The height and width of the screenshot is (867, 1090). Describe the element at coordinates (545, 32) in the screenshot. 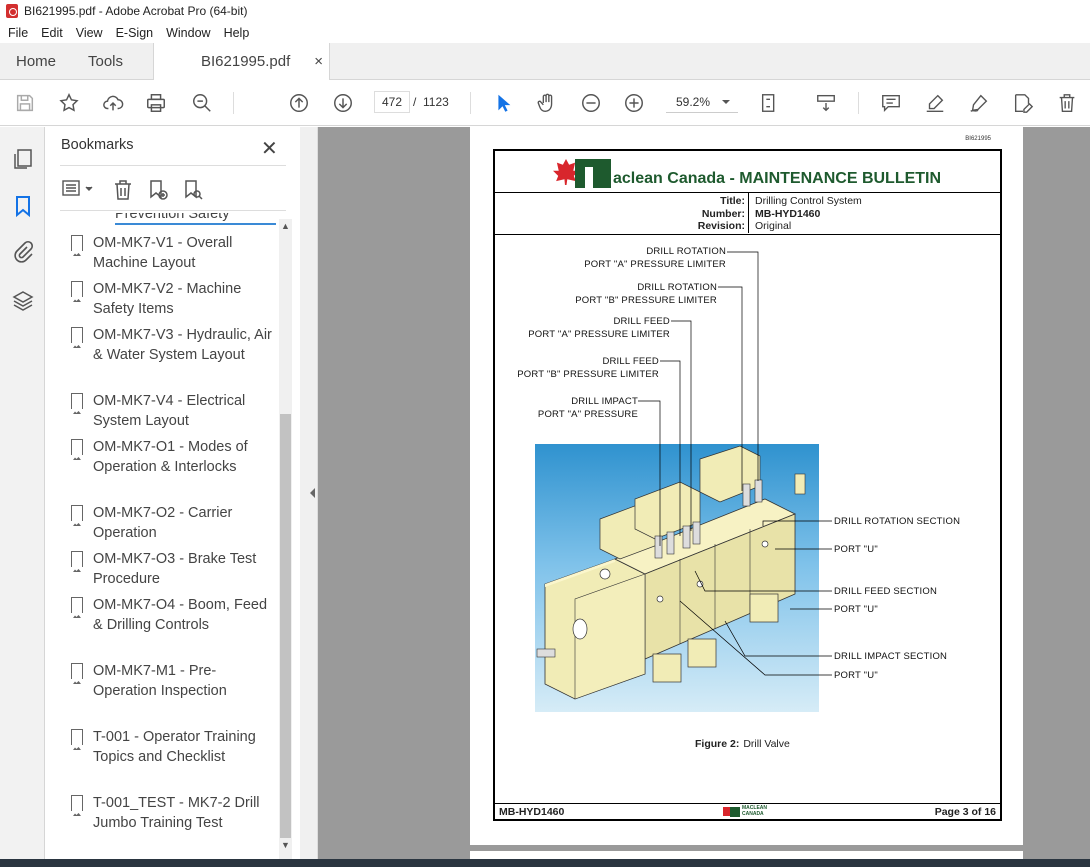

I see `menu-bar: File Edit View E-Sign Window Help` at that location.